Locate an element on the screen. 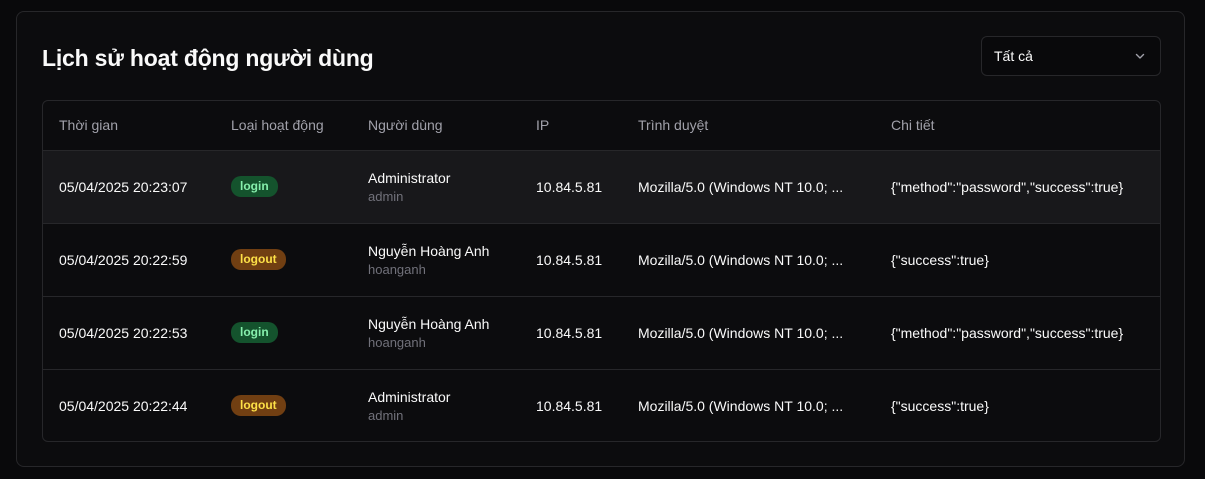 This screenshot has height=479, width=1205. cell-time: 05/04/2025 20:23:07 is located at coordinates (123, 186).